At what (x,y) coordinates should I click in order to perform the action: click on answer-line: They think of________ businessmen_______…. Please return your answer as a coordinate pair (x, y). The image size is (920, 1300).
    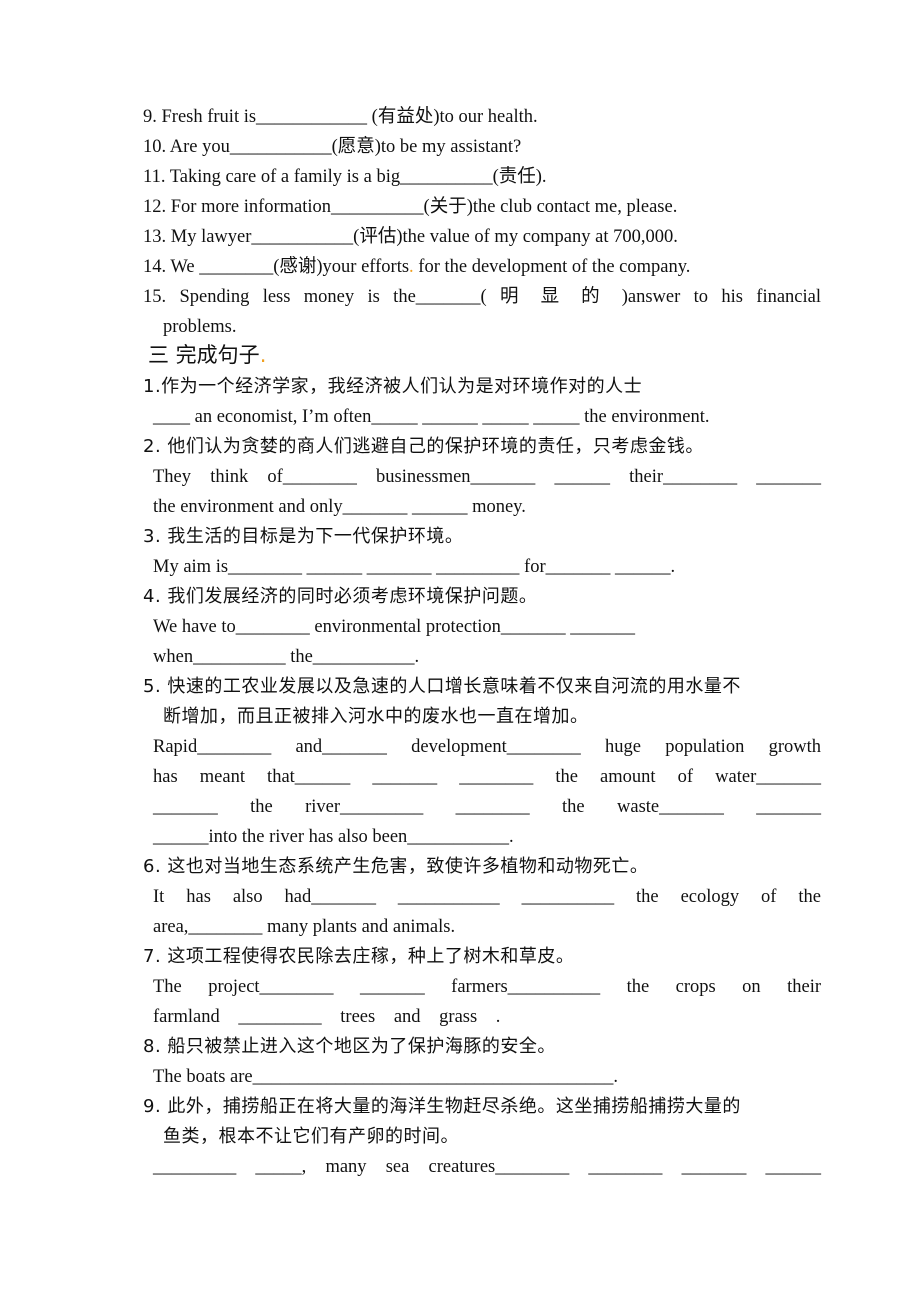
    Looking at the image, I should click on (487, 477).